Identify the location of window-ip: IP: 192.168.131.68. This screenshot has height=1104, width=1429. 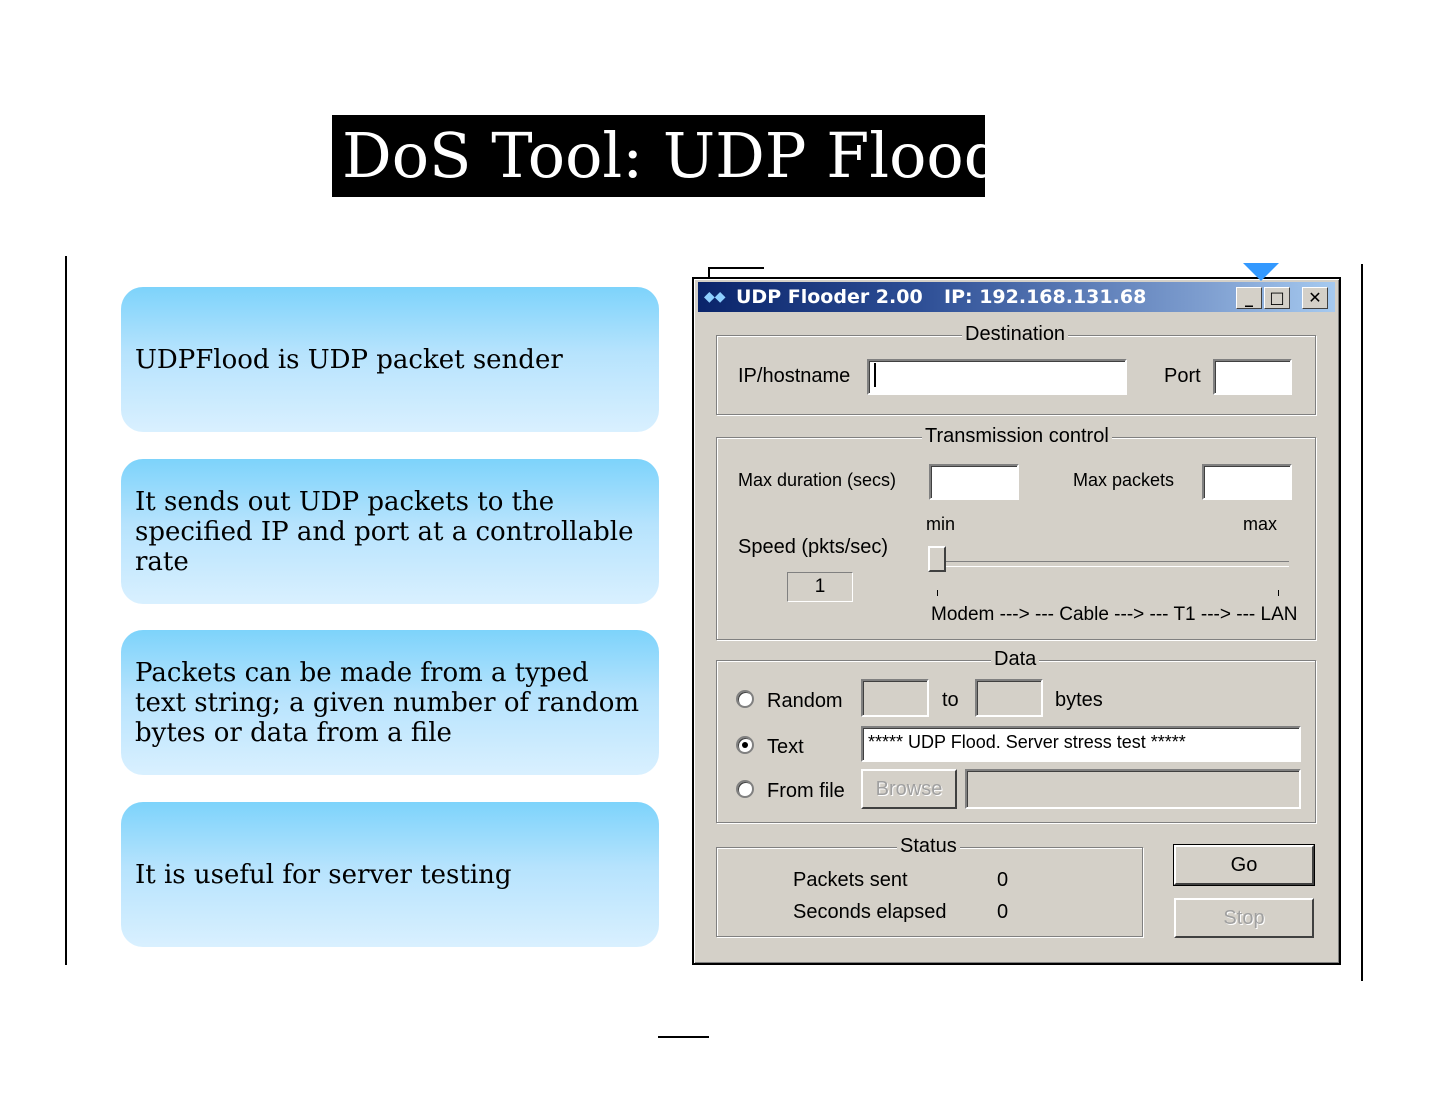
(1045, 297).